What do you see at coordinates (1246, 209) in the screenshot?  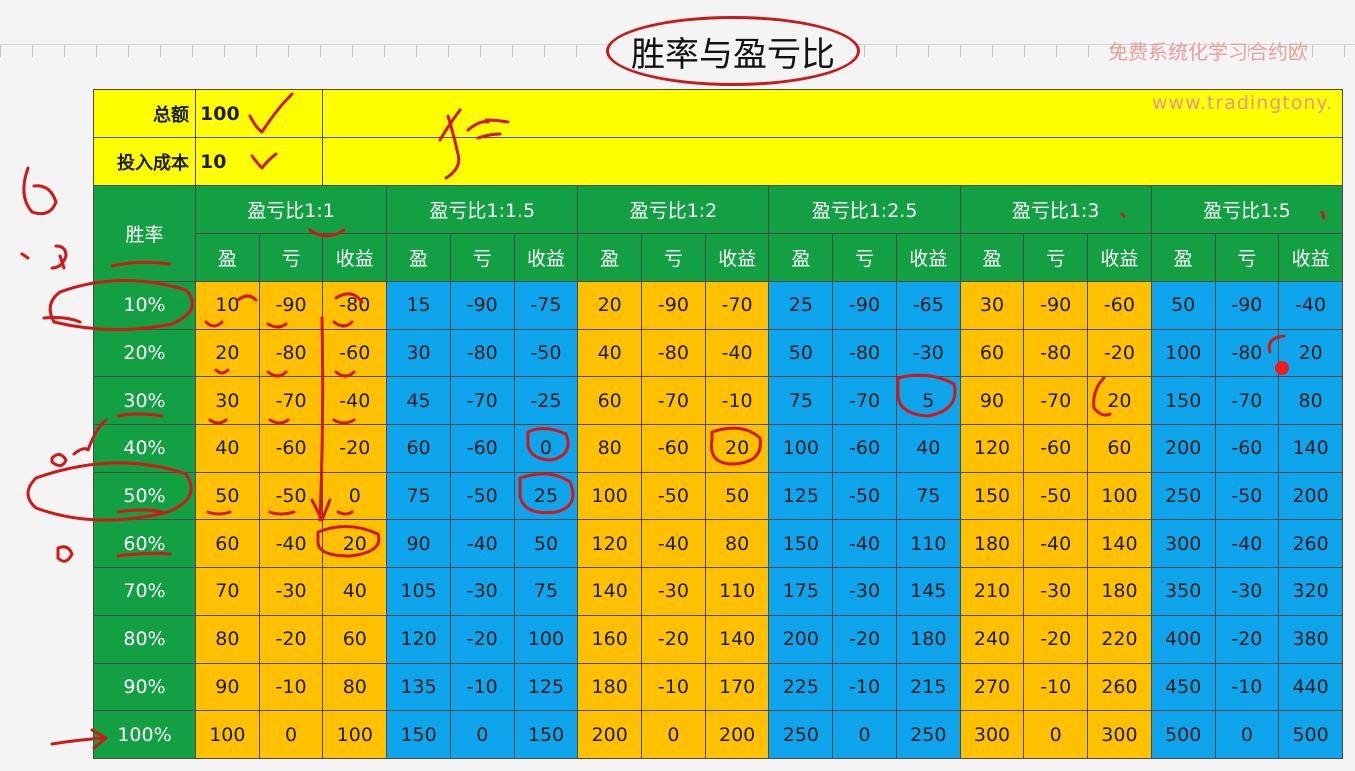 I see `ratio-header: 盈亏比1:5` at bounding box center [1246, 209].